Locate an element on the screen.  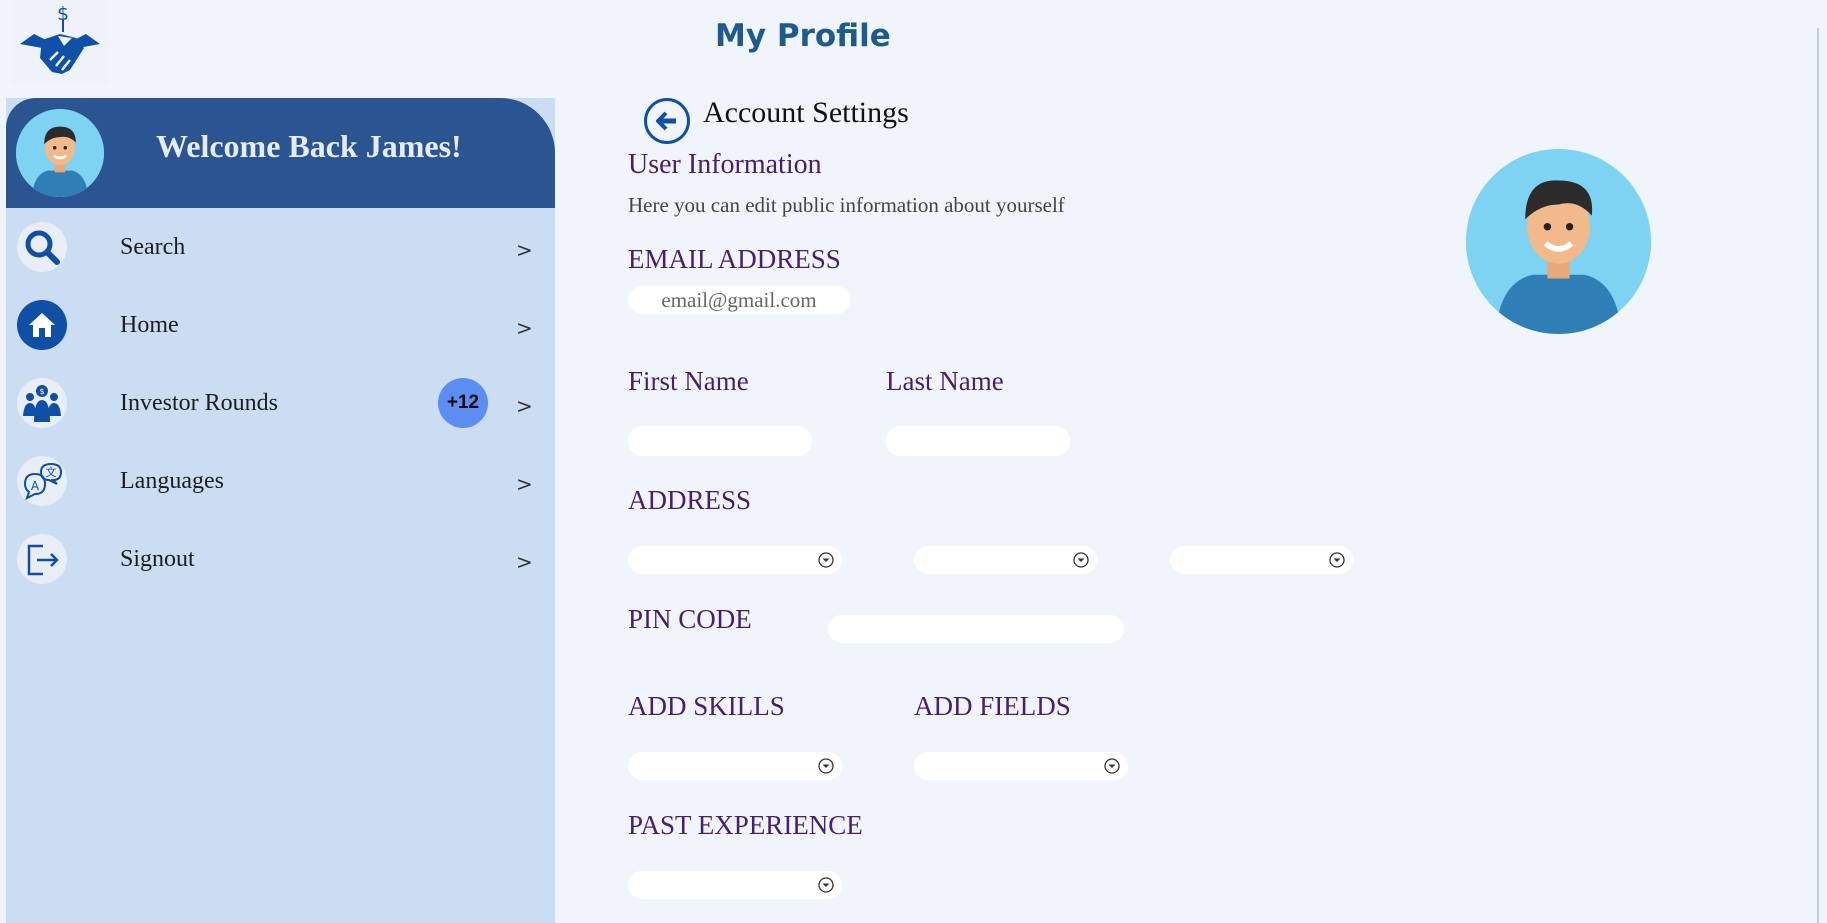
sidebar-item-investor-rounds: $ Investor Rounds +12 > is located at coordinates (280, 403).